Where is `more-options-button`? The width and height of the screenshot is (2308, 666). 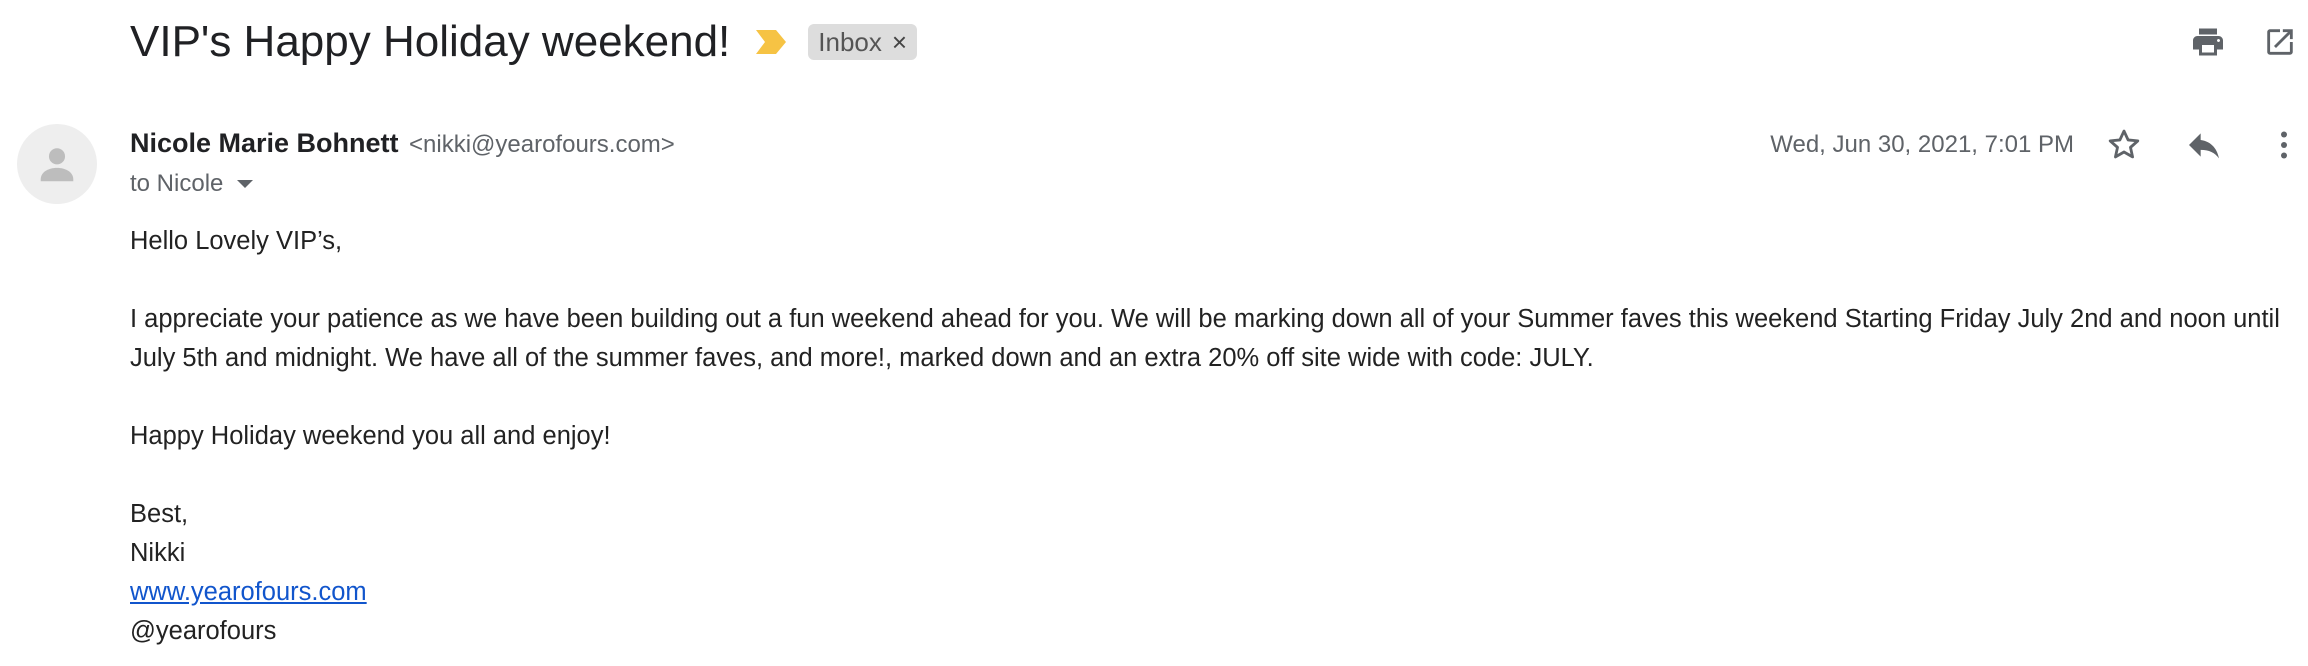
more-options-button is located at coordinates (2284, 145).